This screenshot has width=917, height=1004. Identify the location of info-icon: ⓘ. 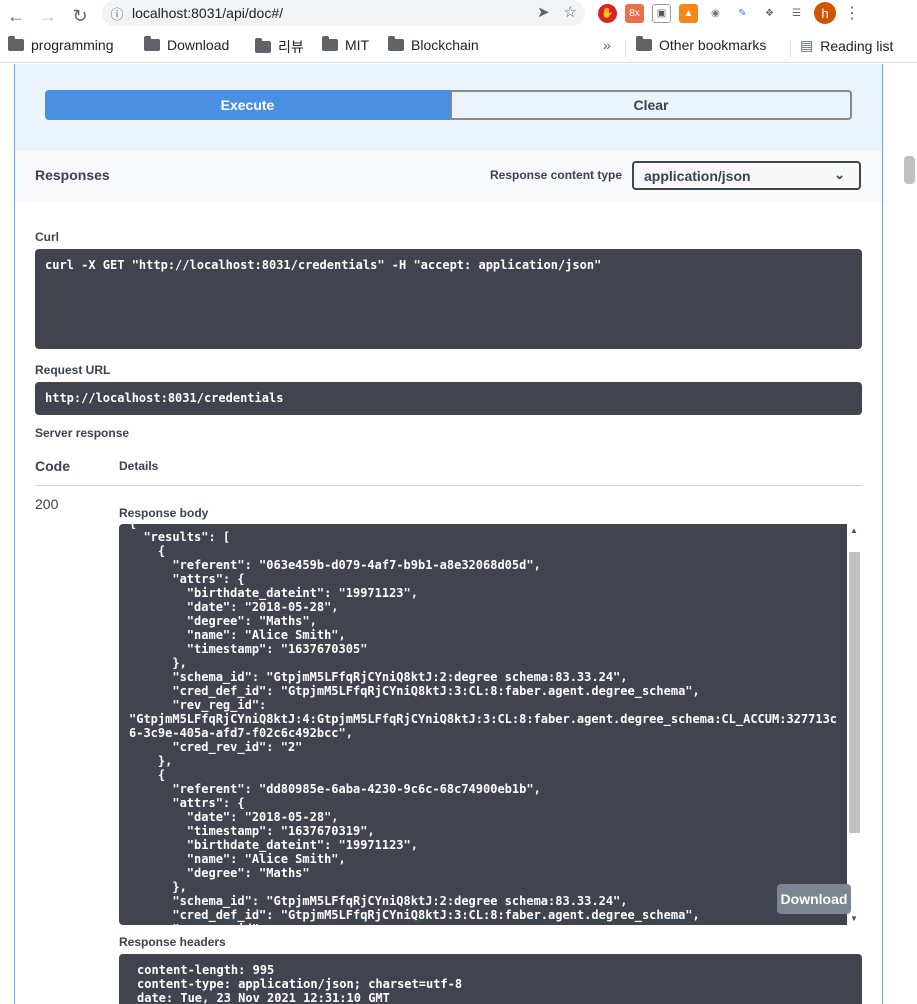
(117, 13).